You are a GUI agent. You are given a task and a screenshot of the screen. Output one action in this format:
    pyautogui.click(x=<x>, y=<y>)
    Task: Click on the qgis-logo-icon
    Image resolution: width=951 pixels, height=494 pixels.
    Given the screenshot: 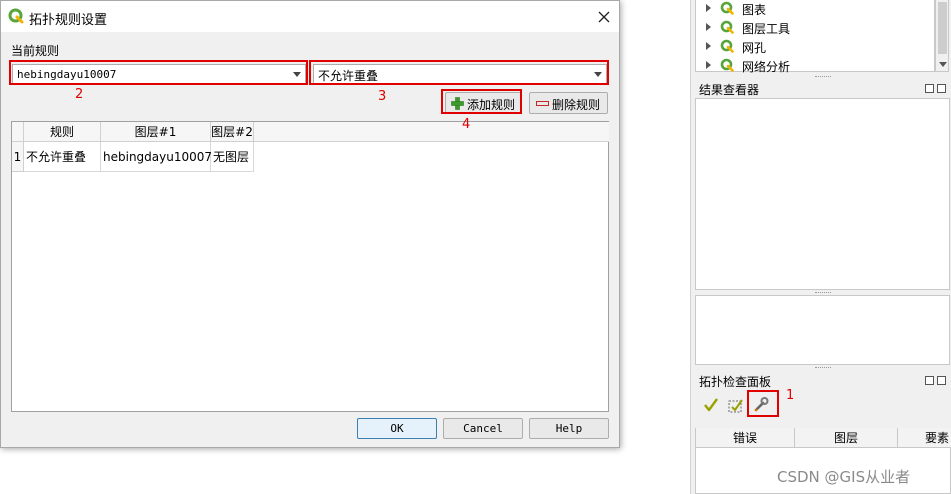 What is the action you would take?
    pyautogui.click(x=16, y=16)
    